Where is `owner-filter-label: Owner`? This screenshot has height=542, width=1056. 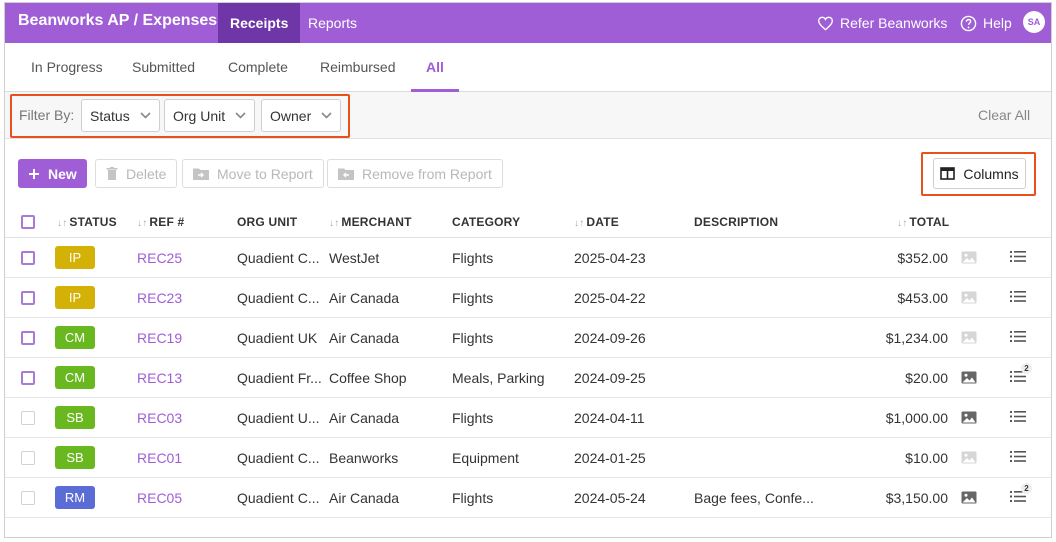 owner-filter-label: Owner is located at coordinates (291, 115).